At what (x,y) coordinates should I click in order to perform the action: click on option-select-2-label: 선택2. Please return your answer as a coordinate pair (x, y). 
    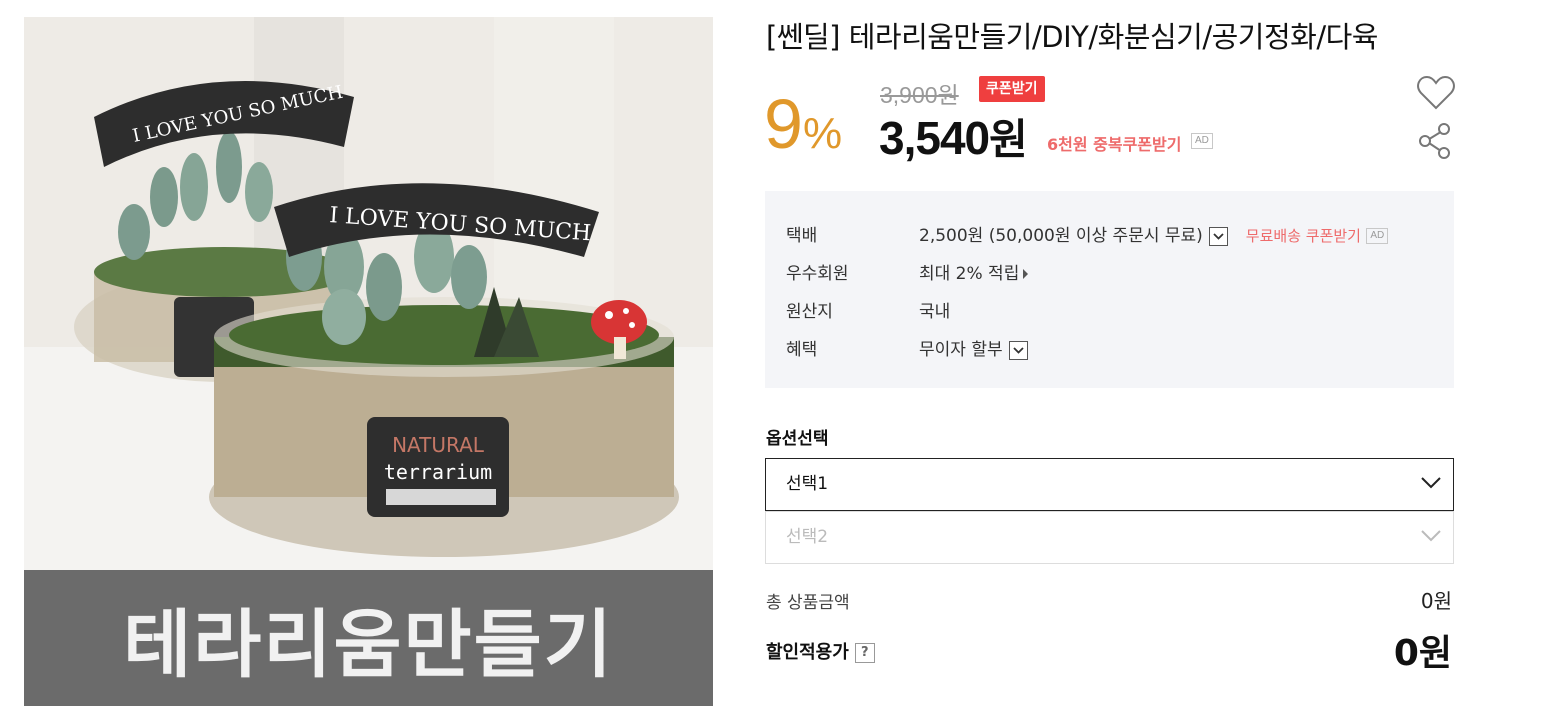
    Looking at the image, I should click on (807, 537).